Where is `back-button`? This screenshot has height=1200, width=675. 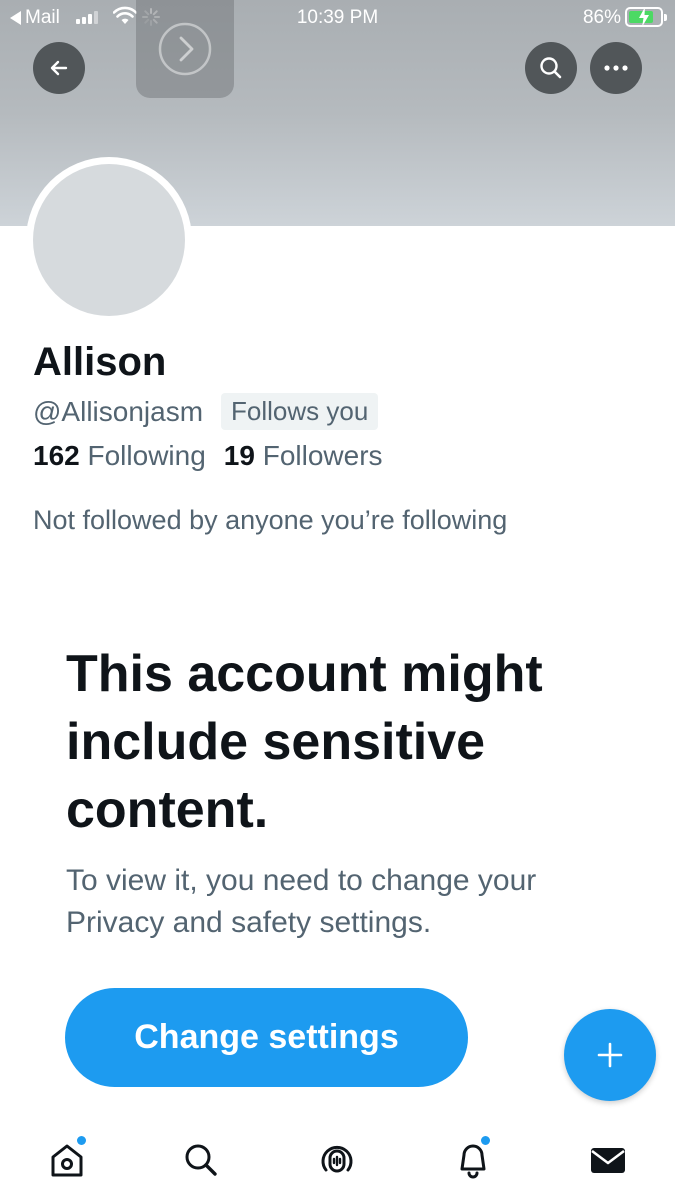 back-button is located at coordinates (59, 68).